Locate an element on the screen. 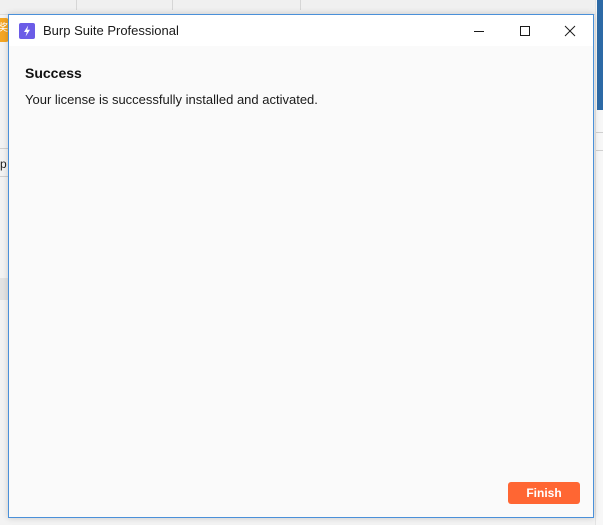 Image resolution: width=603 pixels, height=525 pixels. maximize-button is located at coordinates (525, 30).